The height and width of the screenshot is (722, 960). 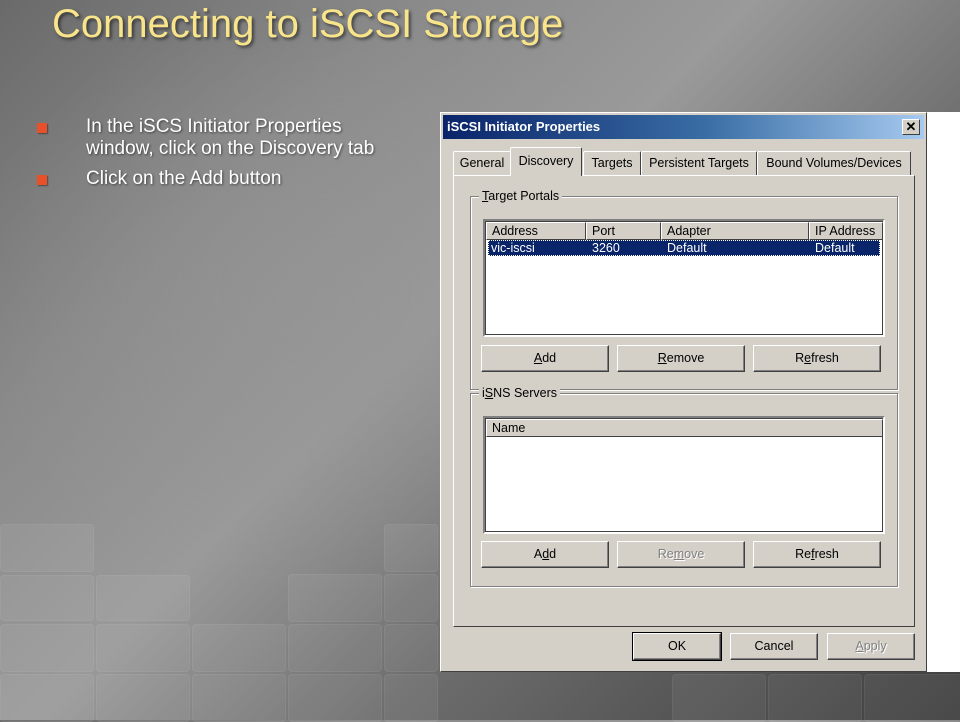 What do you see at coordinates (612, 163) in the screenshot?
I see `tab-targets: Targets` at bounding box center [612, 163].